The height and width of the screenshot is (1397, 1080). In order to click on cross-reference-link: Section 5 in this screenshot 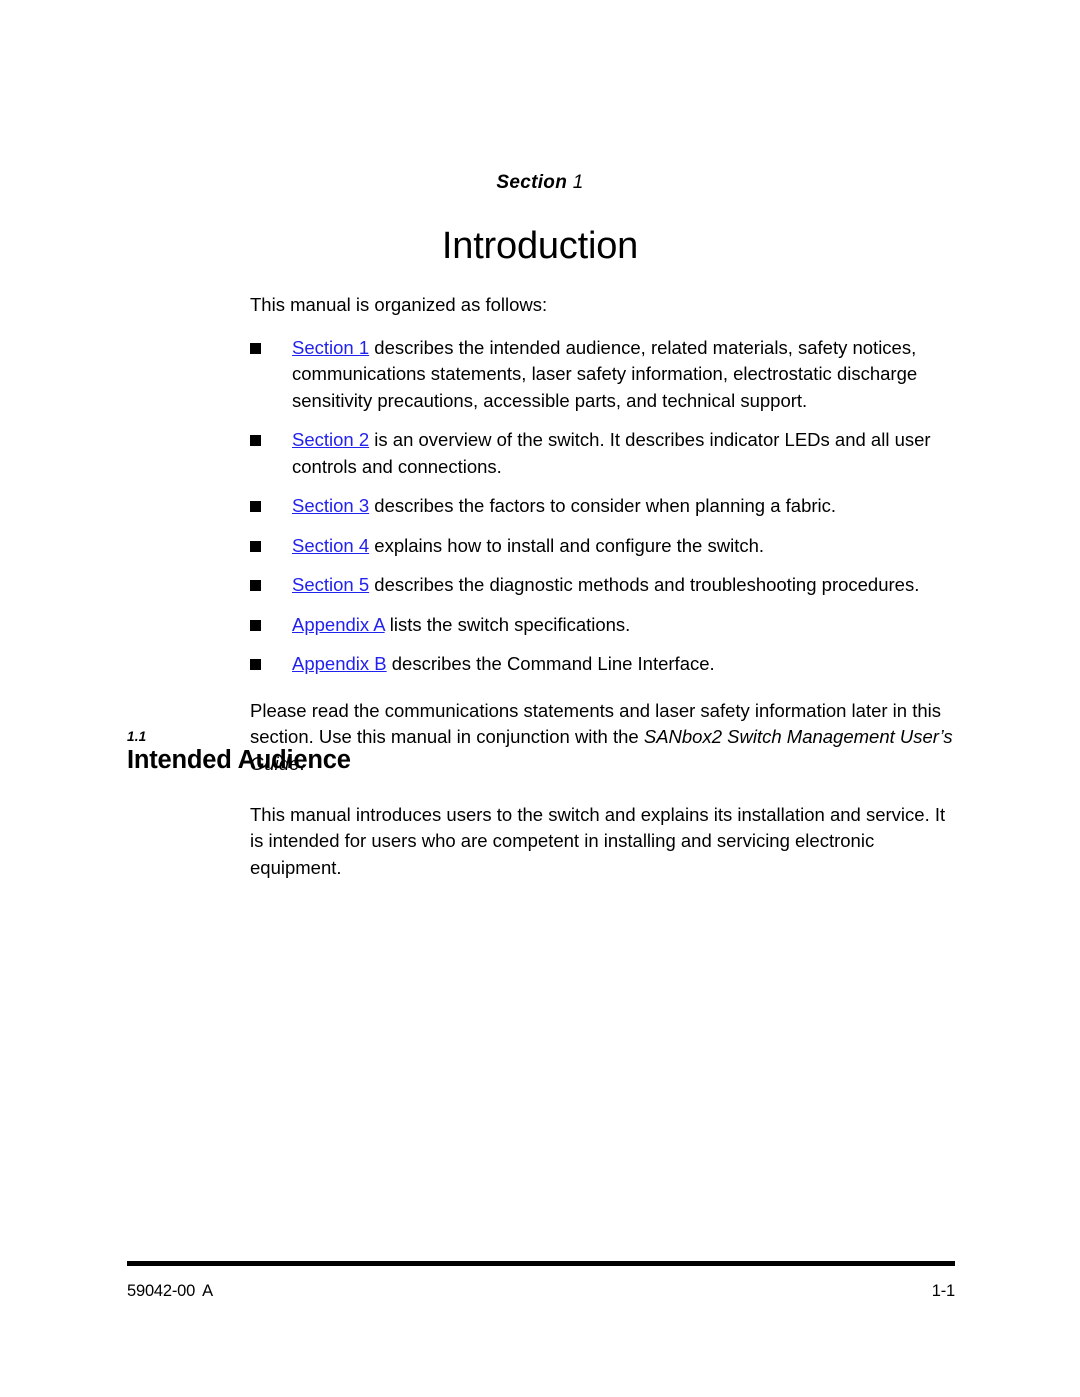, I will do `click(330, 584)`.